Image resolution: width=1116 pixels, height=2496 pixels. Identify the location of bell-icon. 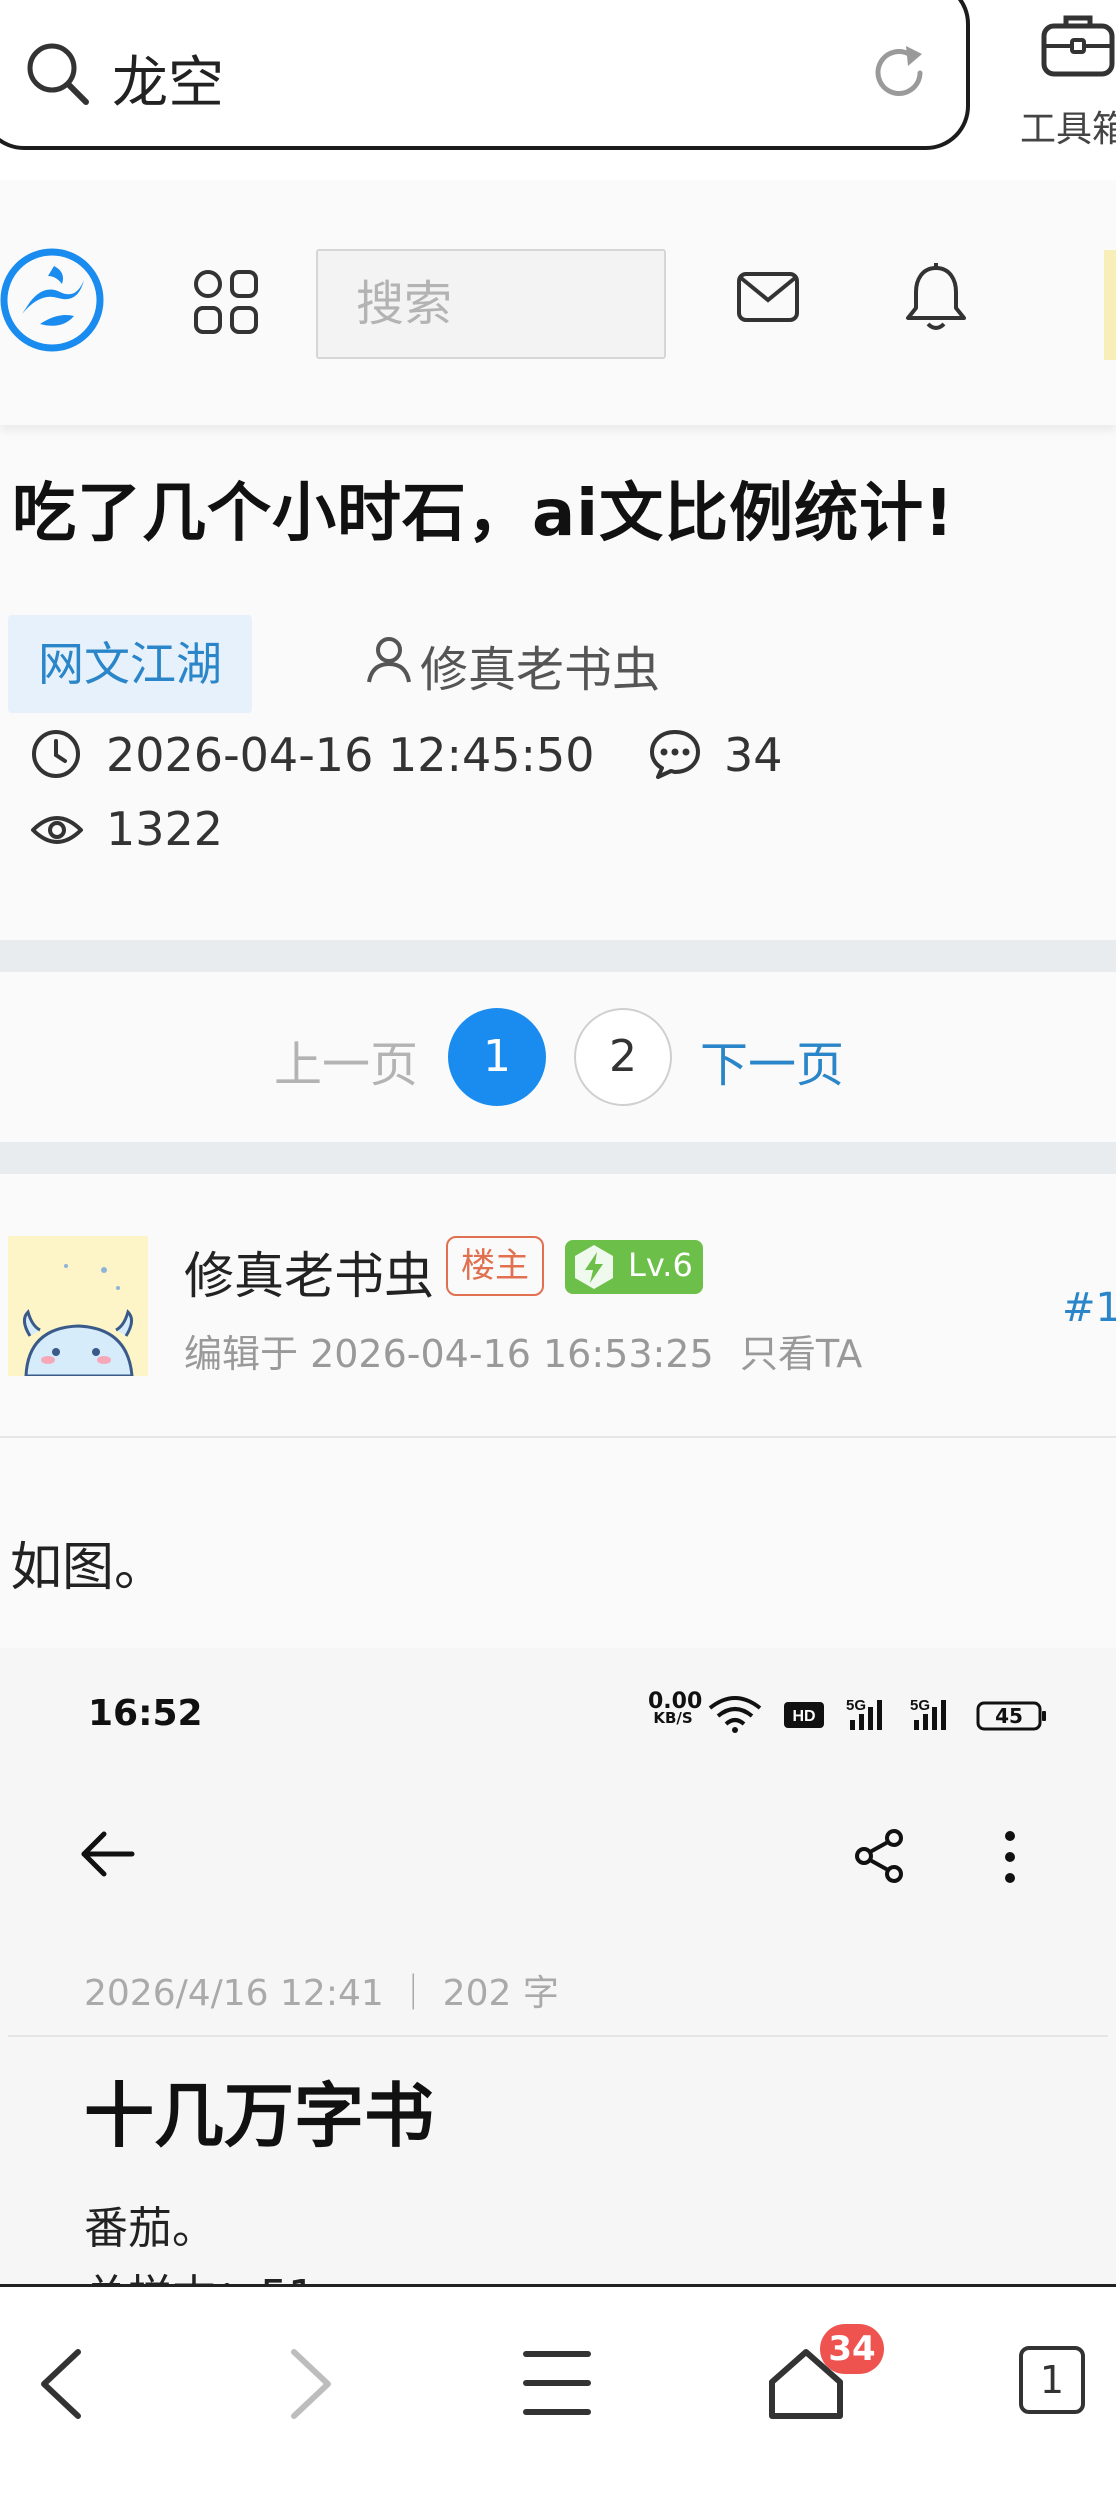
(936, 297).